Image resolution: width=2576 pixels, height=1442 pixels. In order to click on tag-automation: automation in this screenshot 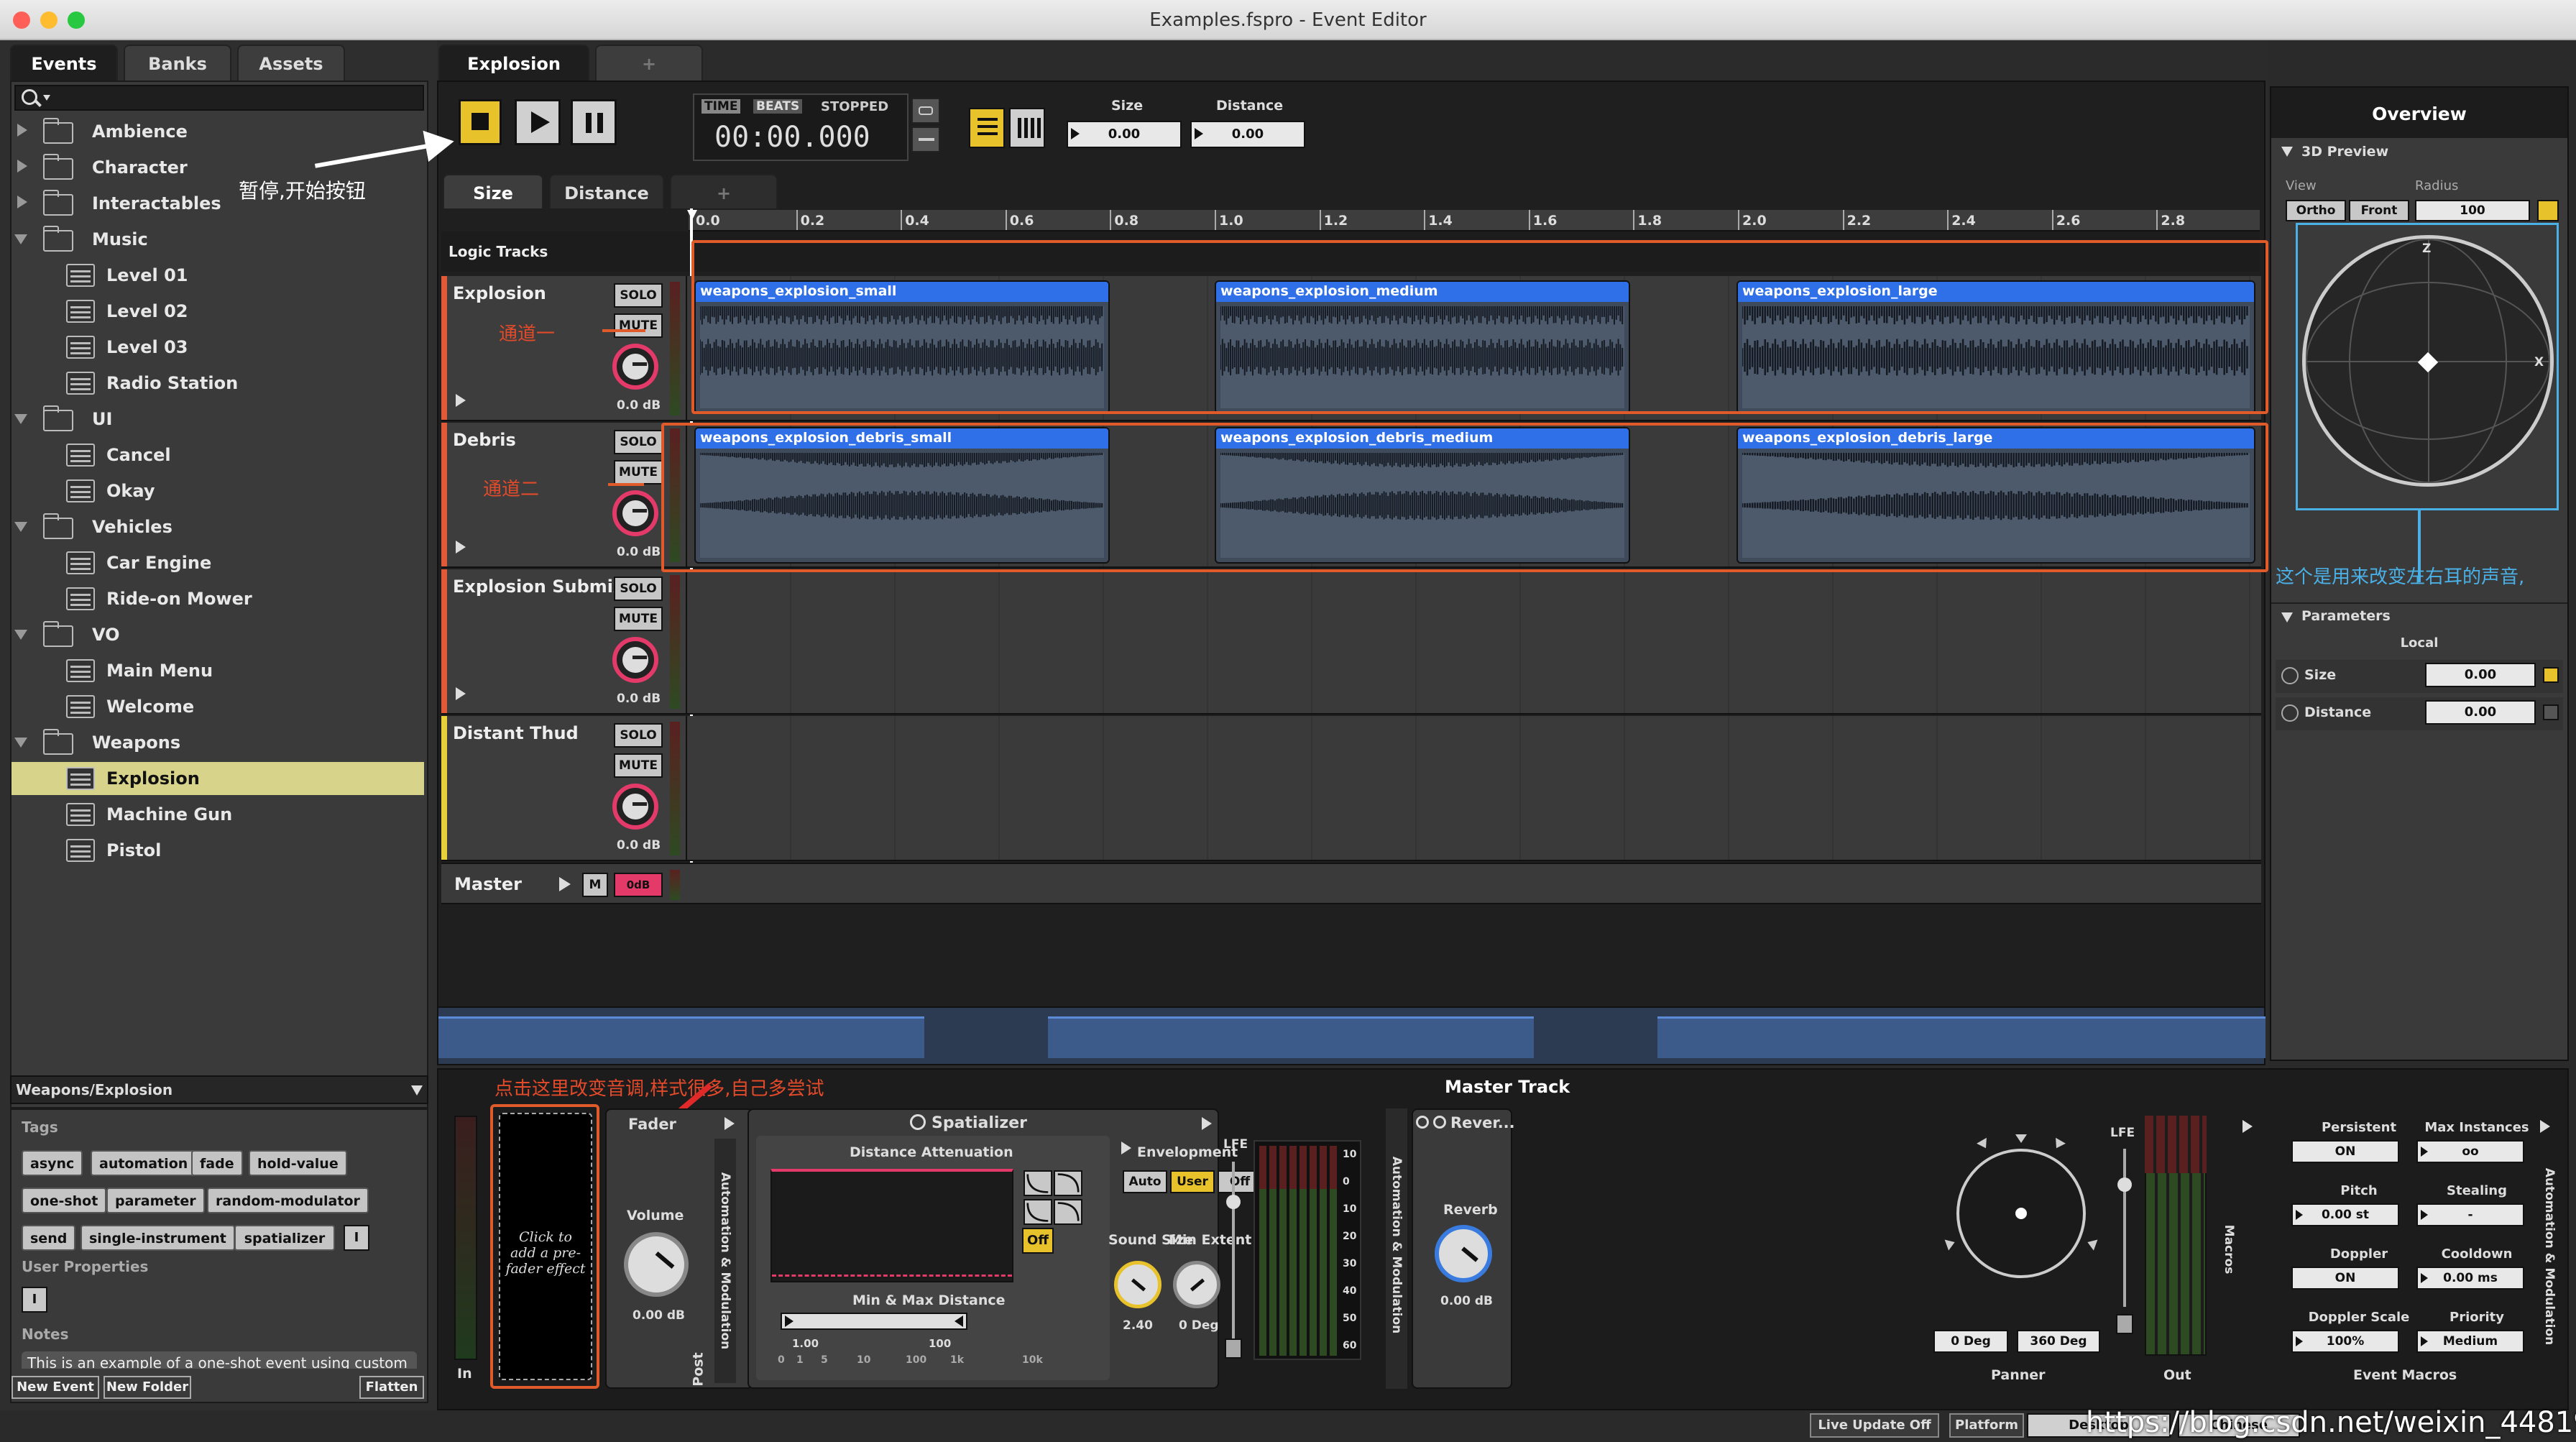, I will do `click(144, 1163)`.